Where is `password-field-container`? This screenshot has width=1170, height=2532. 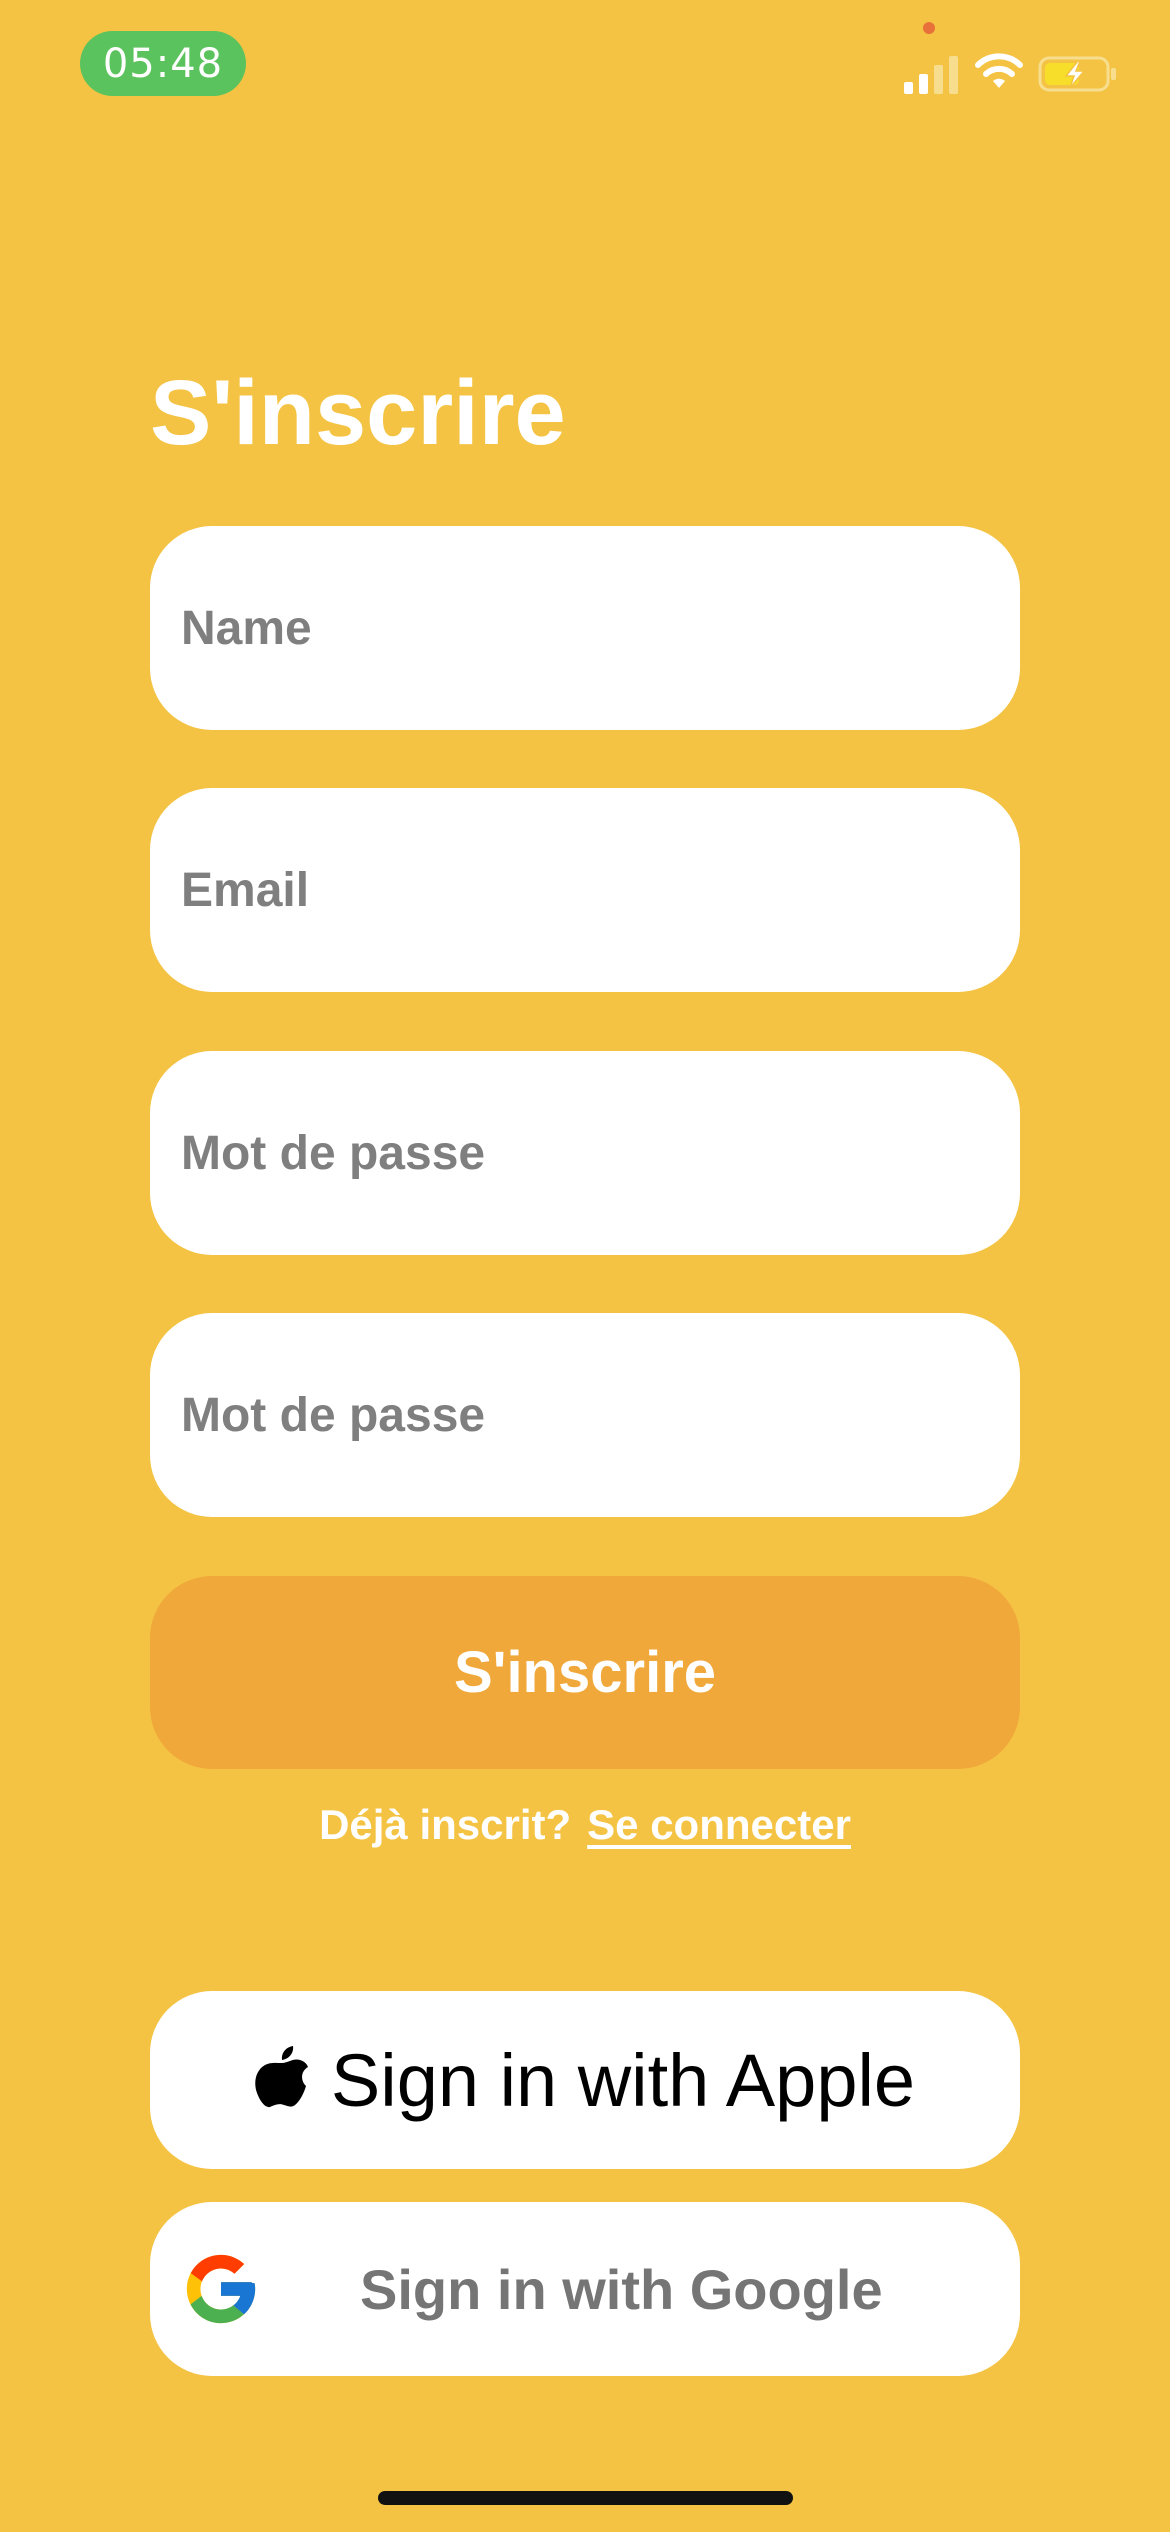 password-field-container is located at coordinates (585, 1153).